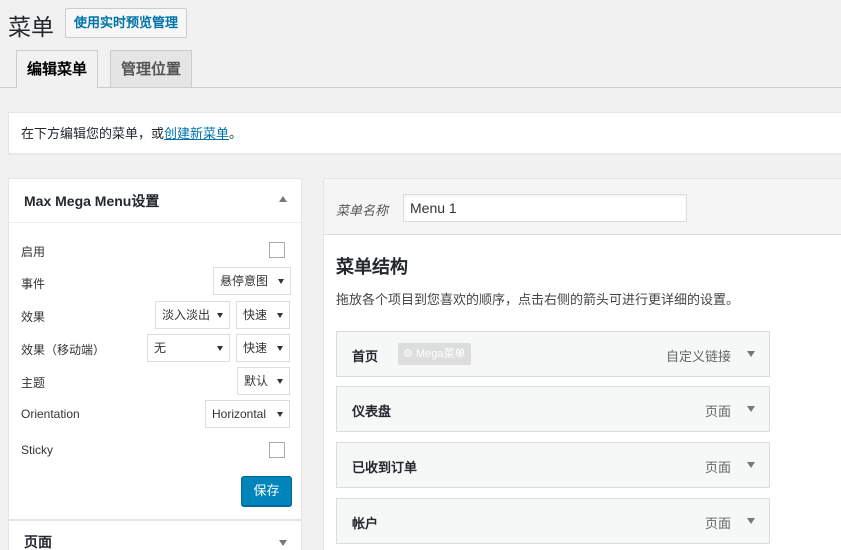 Image resolution: width=841 pixels, height=550 pixels. I want to click on page-title: 菜单, so click(31, 27).